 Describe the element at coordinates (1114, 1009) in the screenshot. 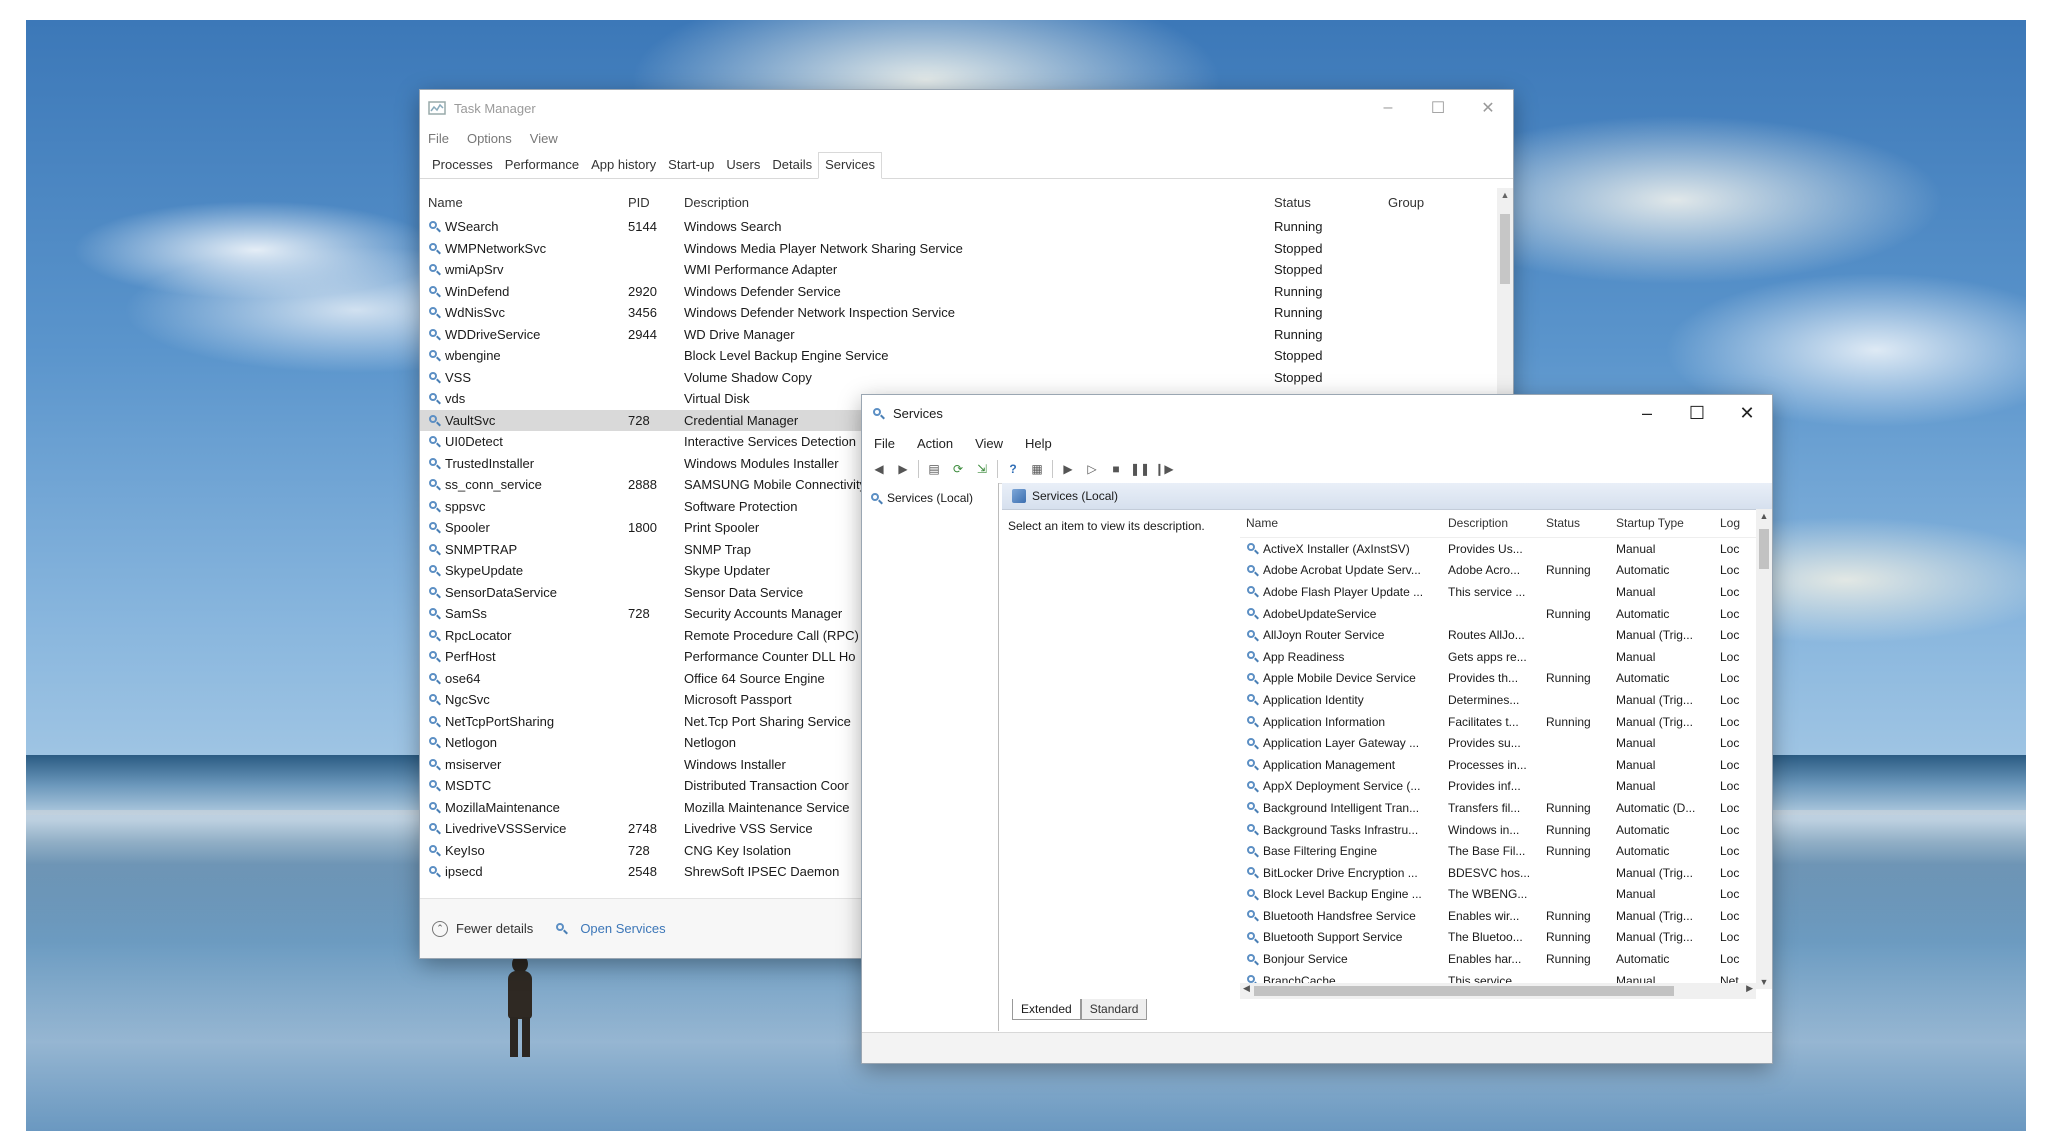

I see `tab-standard: Standard` at that location.